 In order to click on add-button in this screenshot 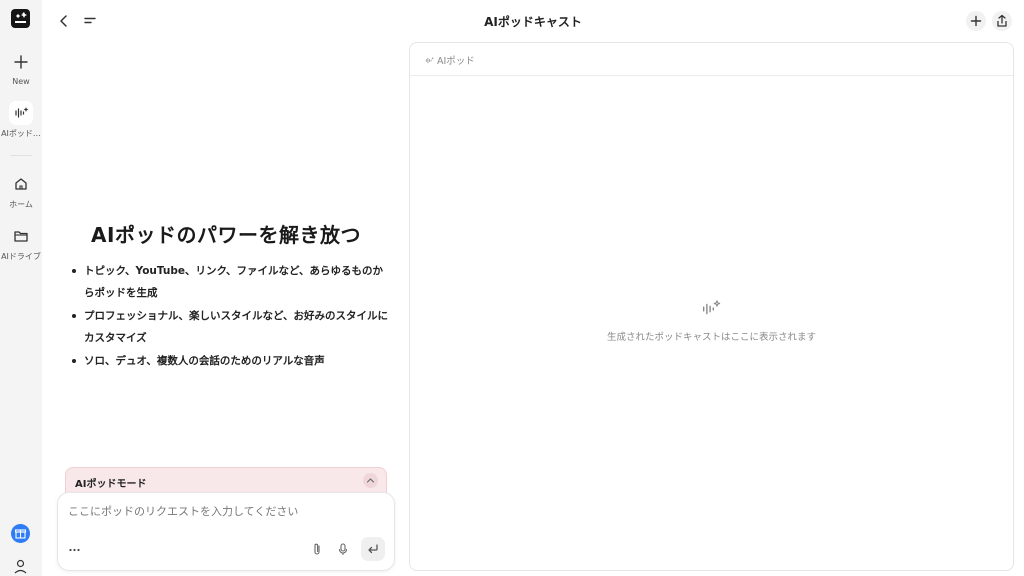, I will do `click(976, 21)`.